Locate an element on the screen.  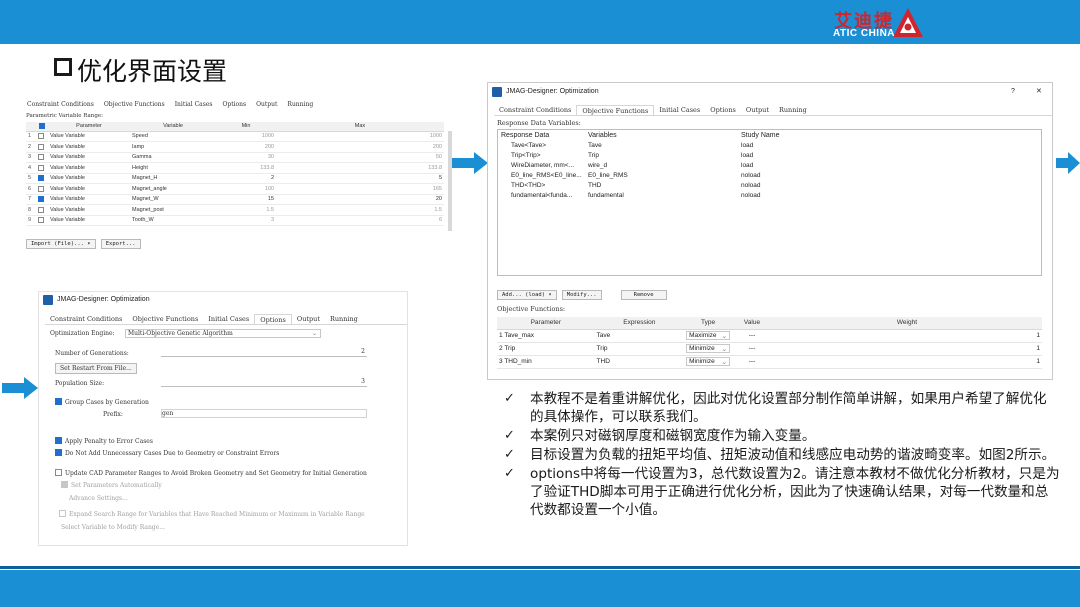
table-row: 2 Value Variable Iamp 200 200 is located at coordinates (235, 147).